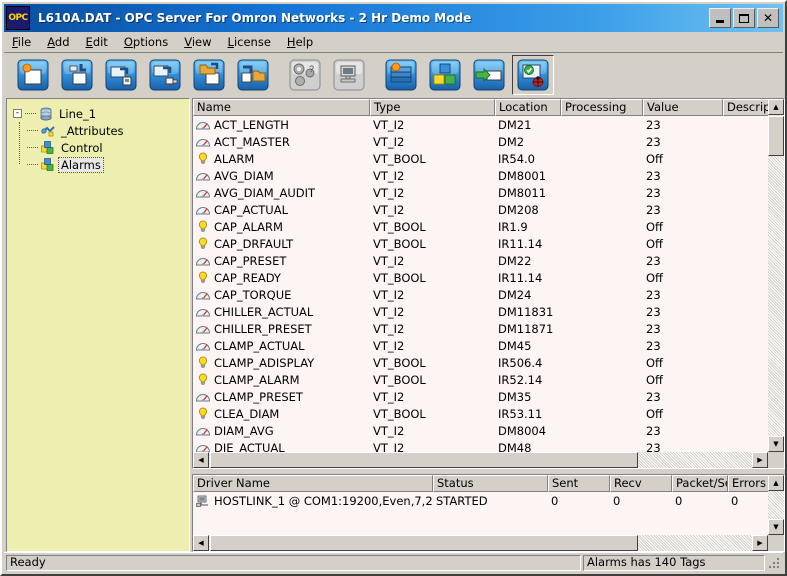  I want to click on driver-scroll-right-button: ▶, so click(760, 543).